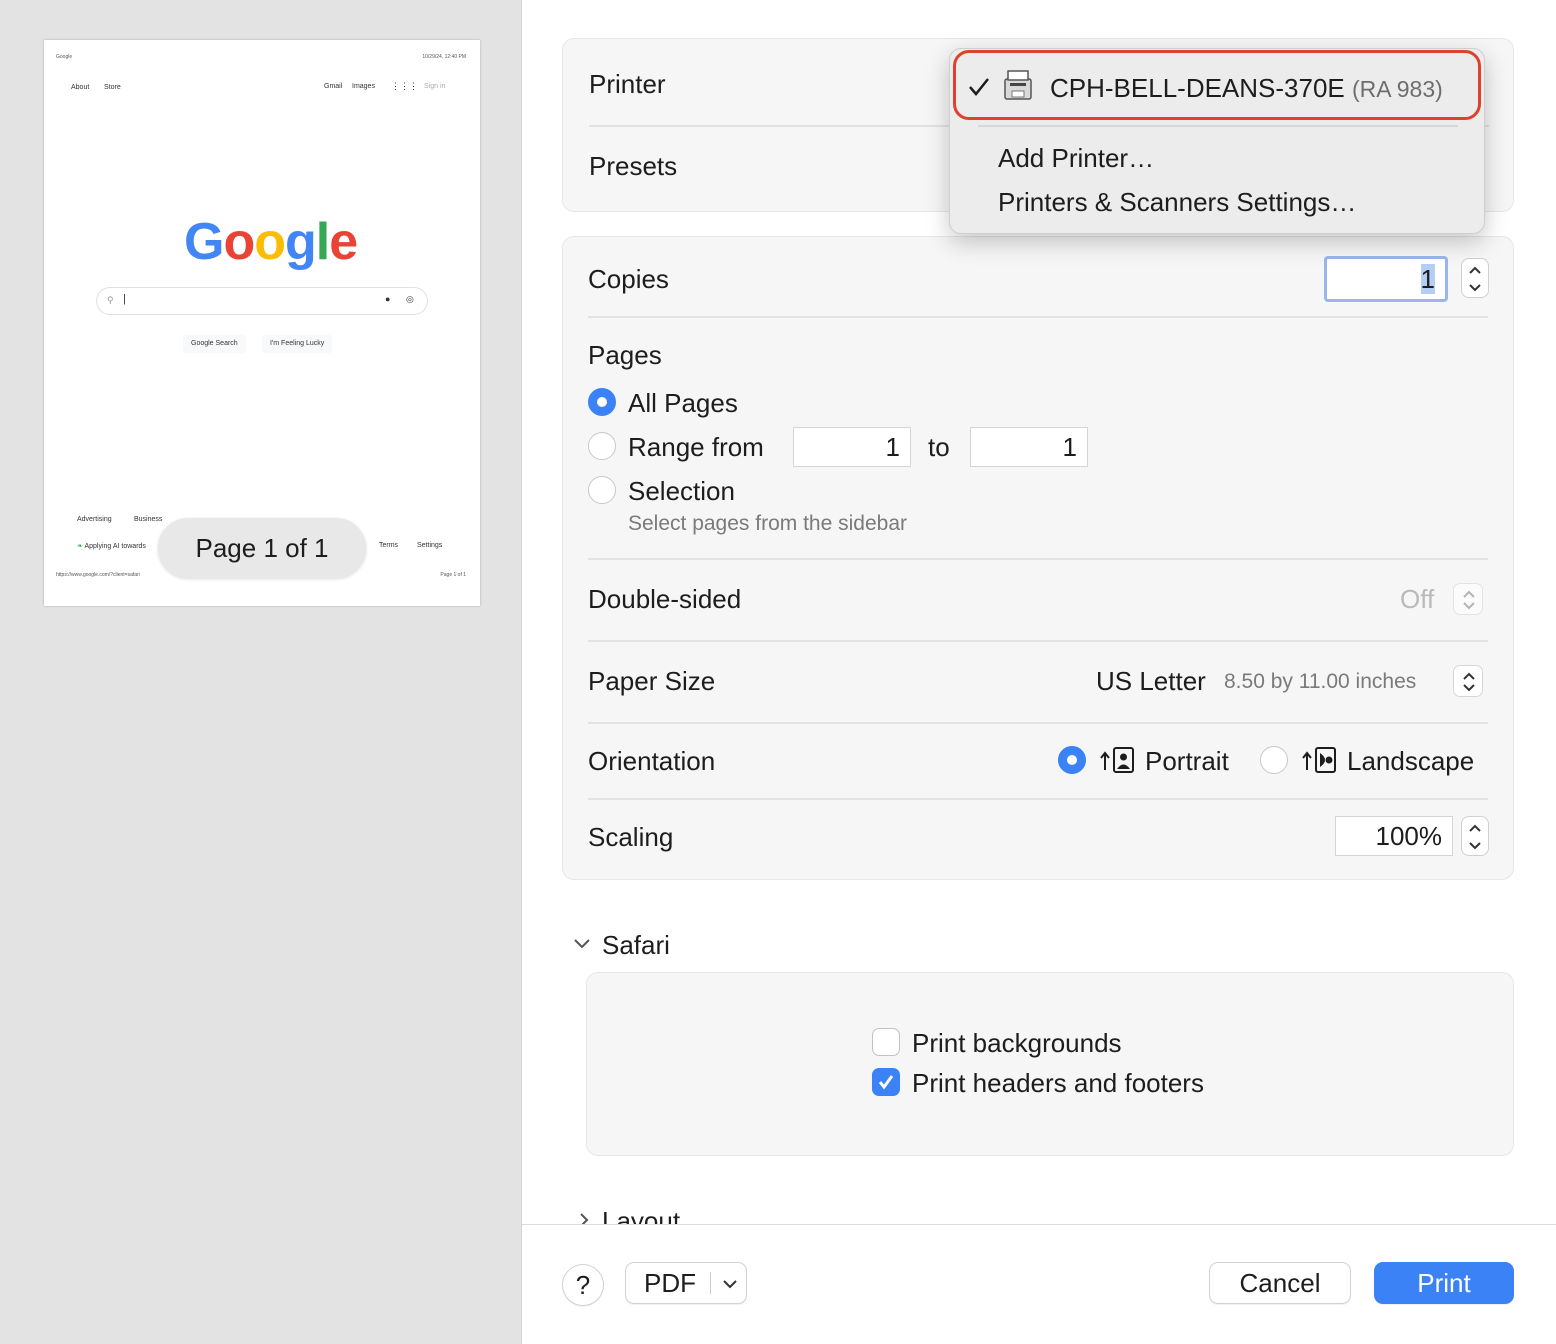  What do you see at coordinates (1029, 447) in the screenshot?
I see `range-to-input: 1` at bounding box center [1029, 447].